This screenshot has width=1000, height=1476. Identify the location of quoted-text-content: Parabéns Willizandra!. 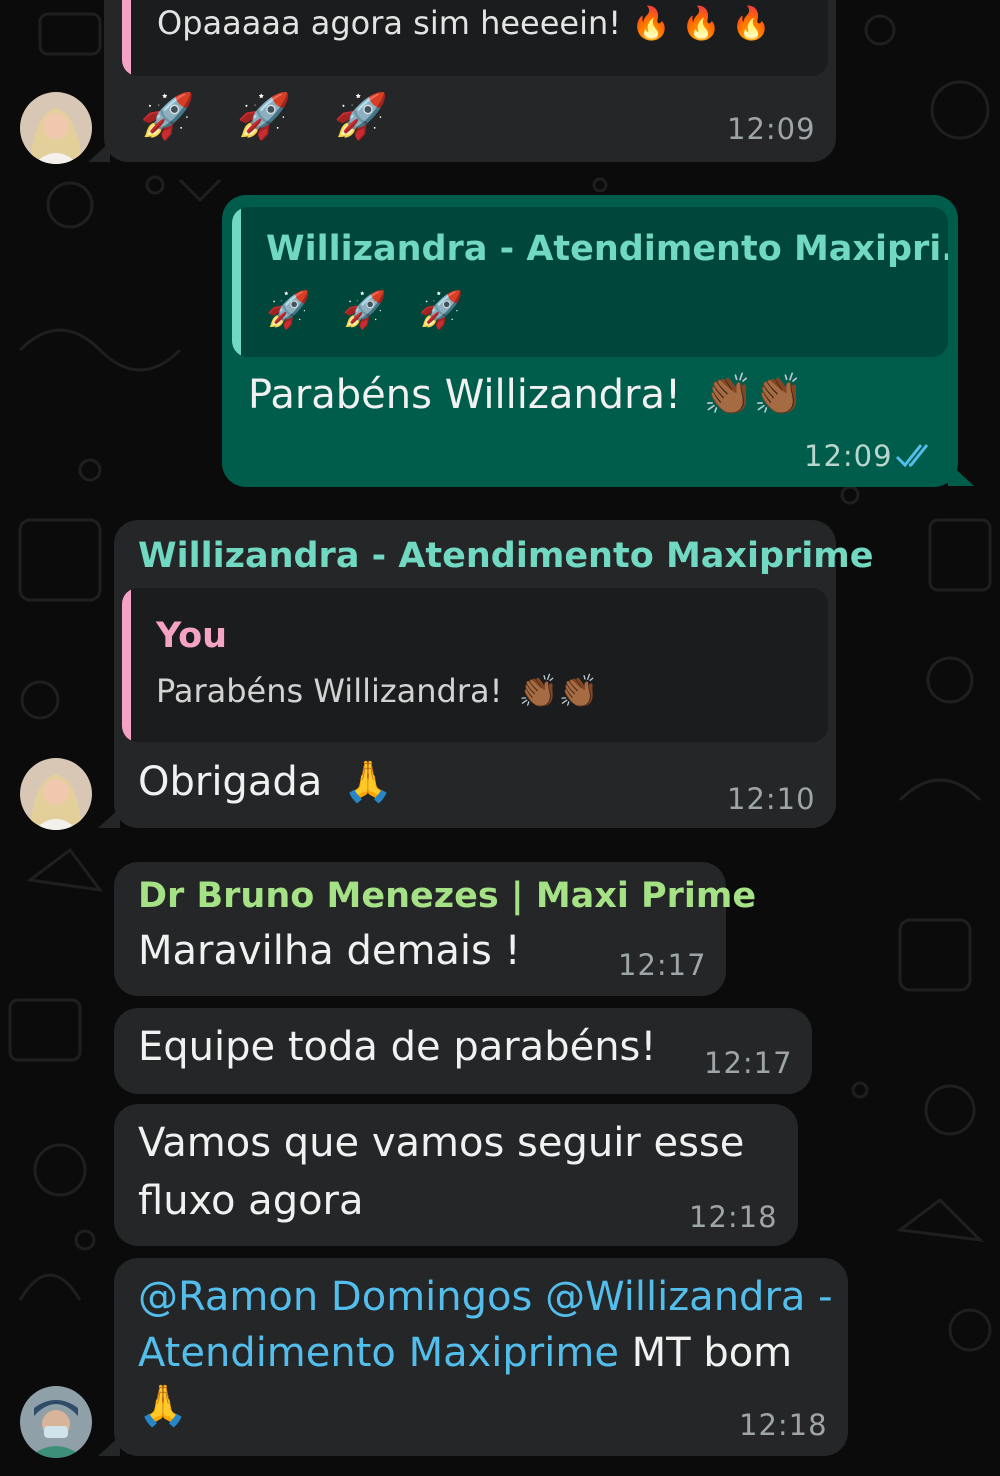
(329, 691).